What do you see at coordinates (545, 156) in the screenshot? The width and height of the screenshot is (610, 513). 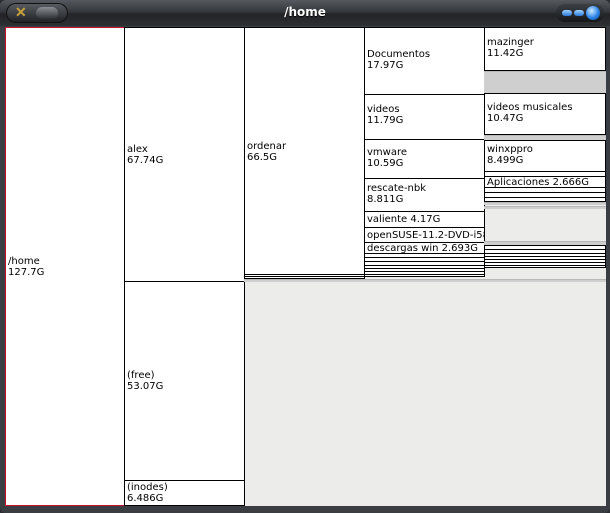 I see `treemap-node-winxppro: winxppro 8.499G` at bounding box center [545, 156].